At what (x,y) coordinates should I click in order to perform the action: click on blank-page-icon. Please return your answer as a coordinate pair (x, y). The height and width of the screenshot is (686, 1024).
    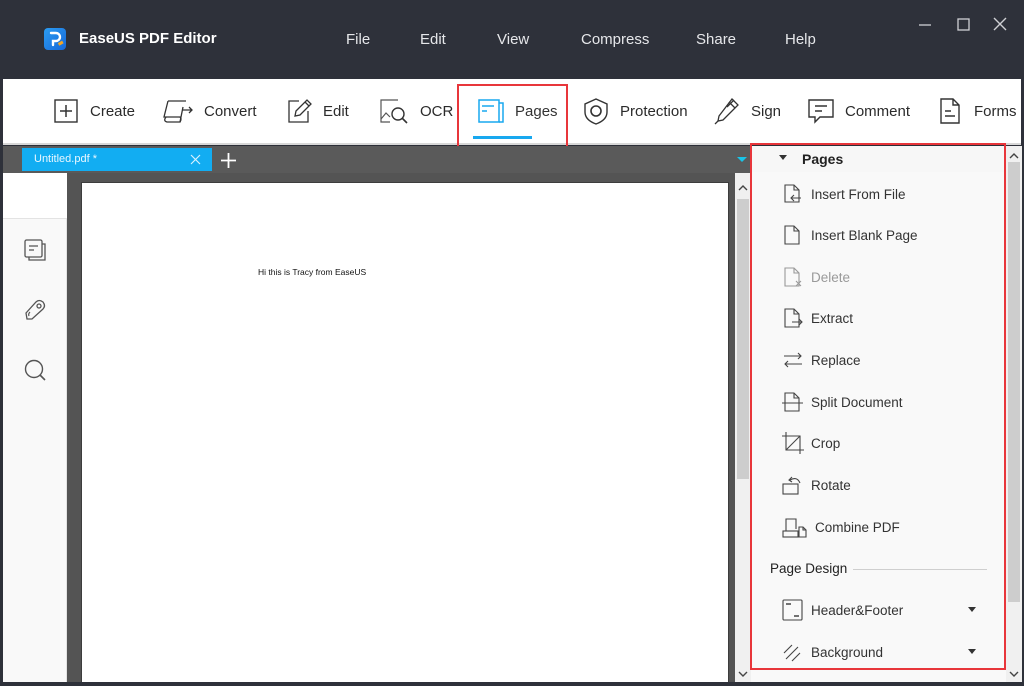
    Looking at the image, I should click on (792, 235).